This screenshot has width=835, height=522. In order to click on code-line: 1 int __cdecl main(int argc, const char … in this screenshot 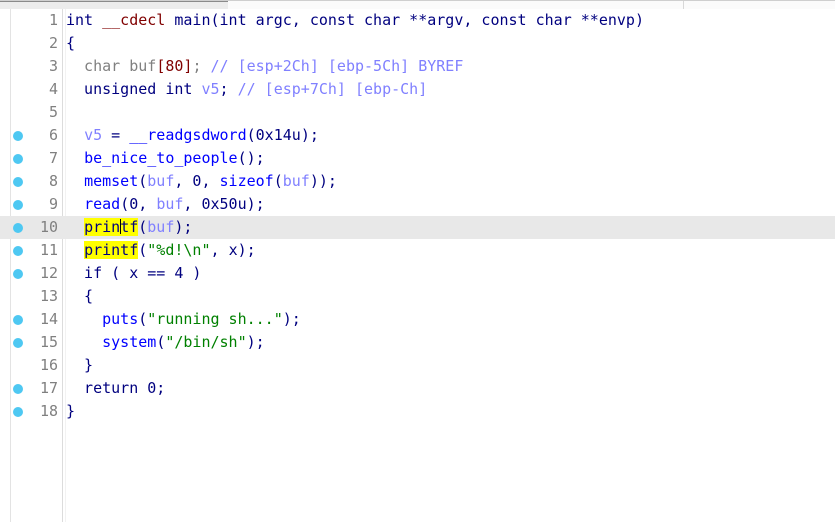, I will do `click(417, 20)`.